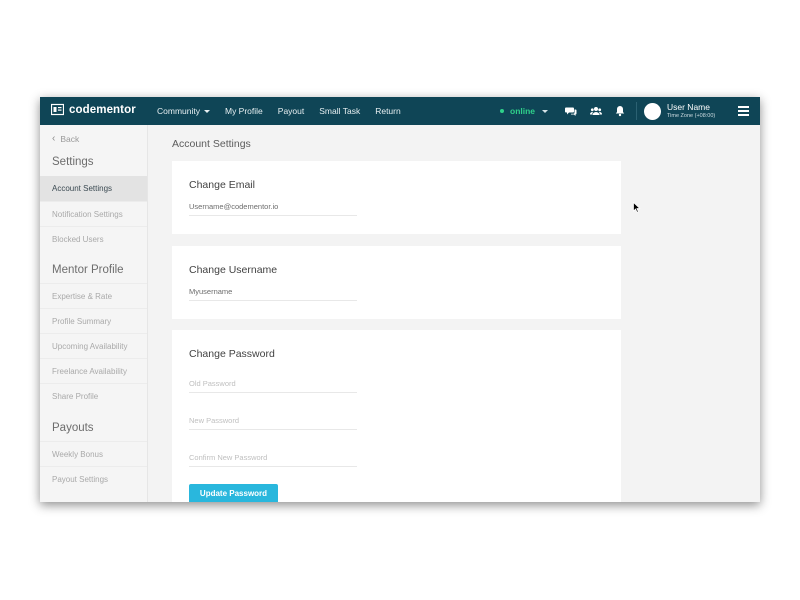 Image resolution: width=800 pixels, height=600 pixels. I want to click on hamburger-menu-icon, so click(743, 111).